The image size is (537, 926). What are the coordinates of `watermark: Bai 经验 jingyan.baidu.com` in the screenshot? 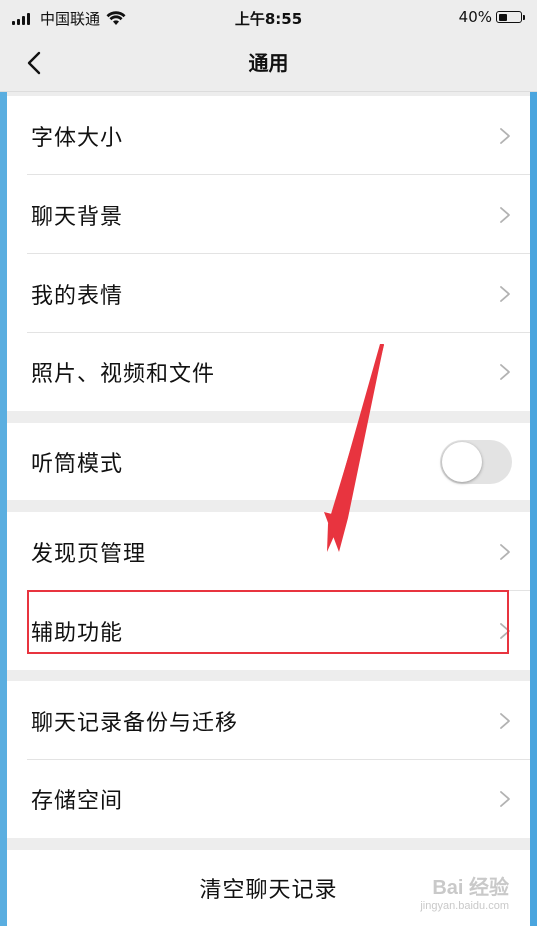 It's located at (464, 891).